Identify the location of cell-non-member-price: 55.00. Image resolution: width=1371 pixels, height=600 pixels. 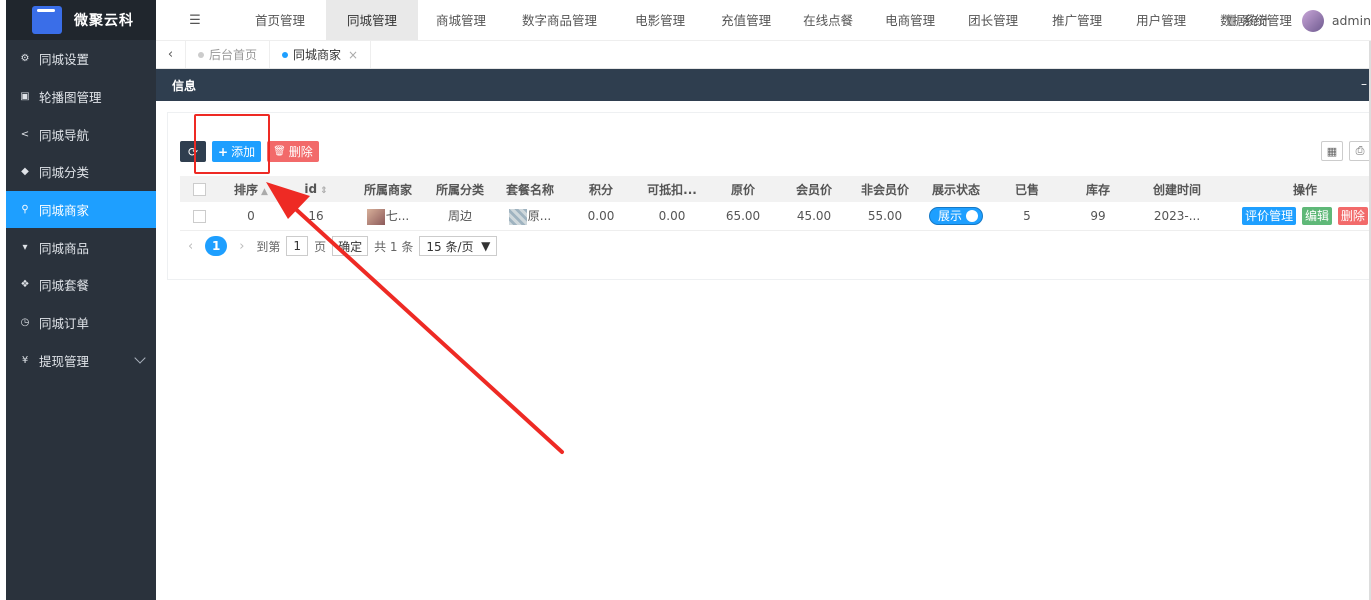
(885, 216).